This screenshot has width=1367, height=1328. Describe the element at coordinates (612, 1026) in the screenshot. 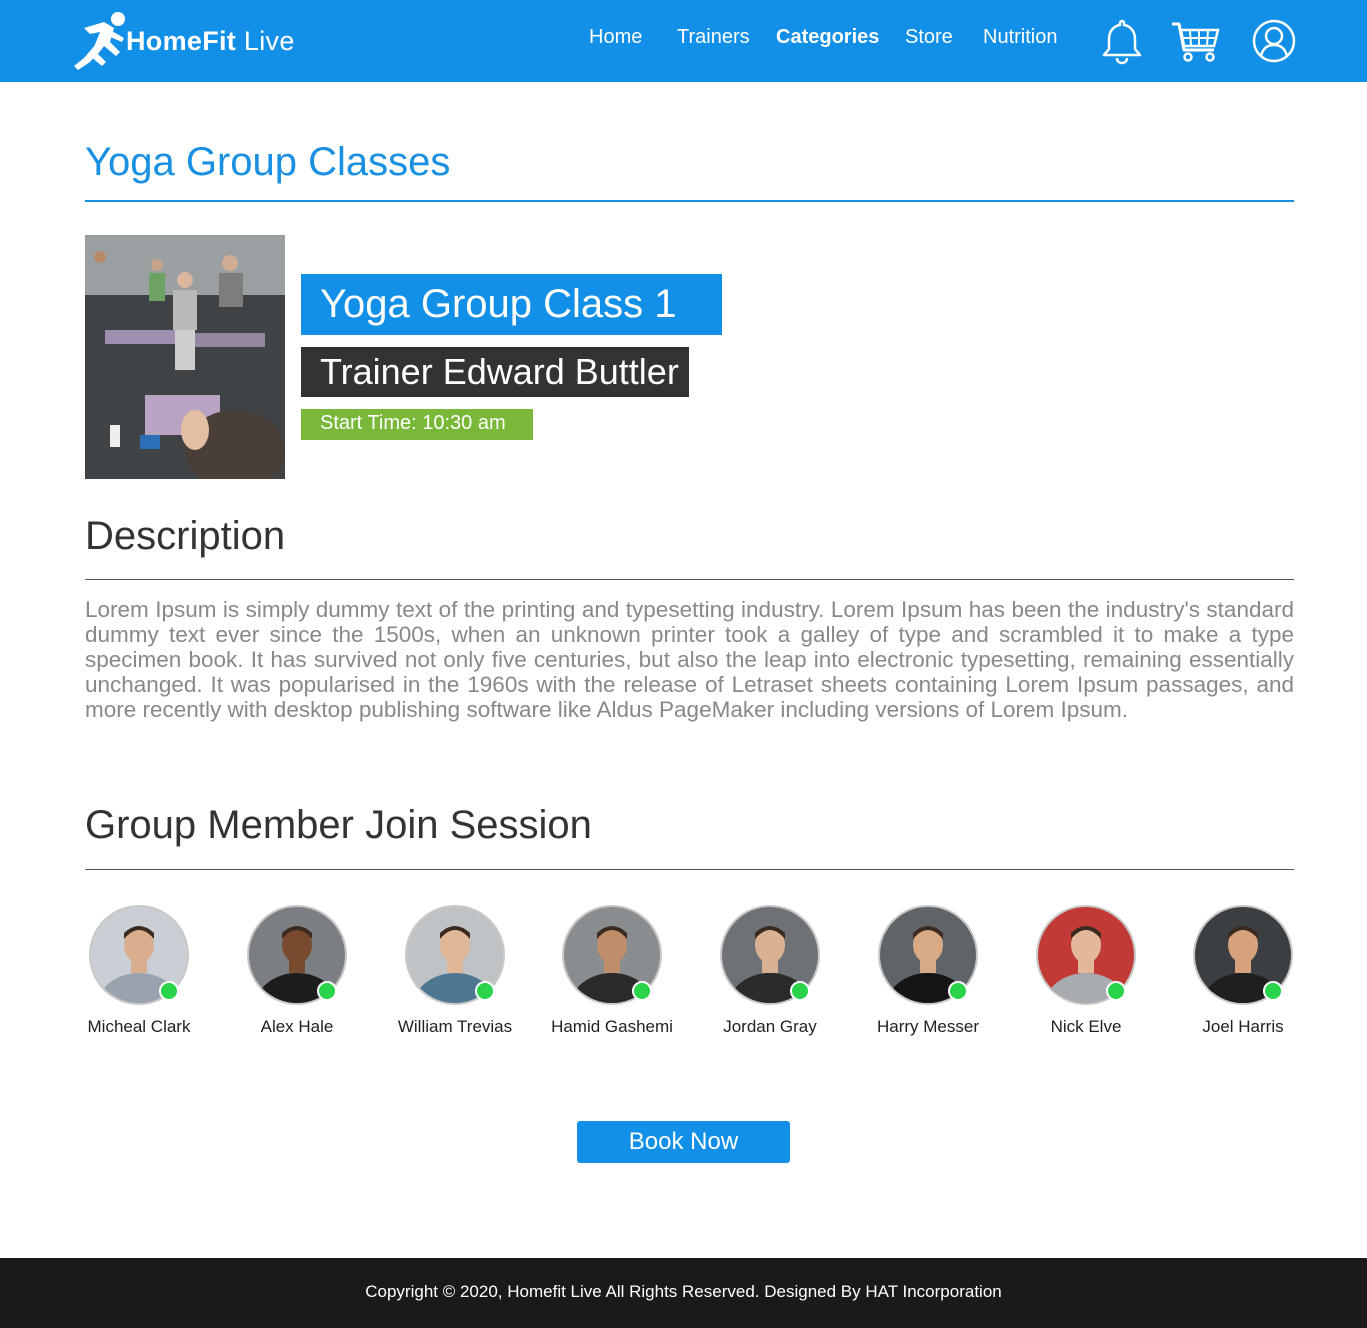

I see `member-name: Hamid Gashemi` at that location.